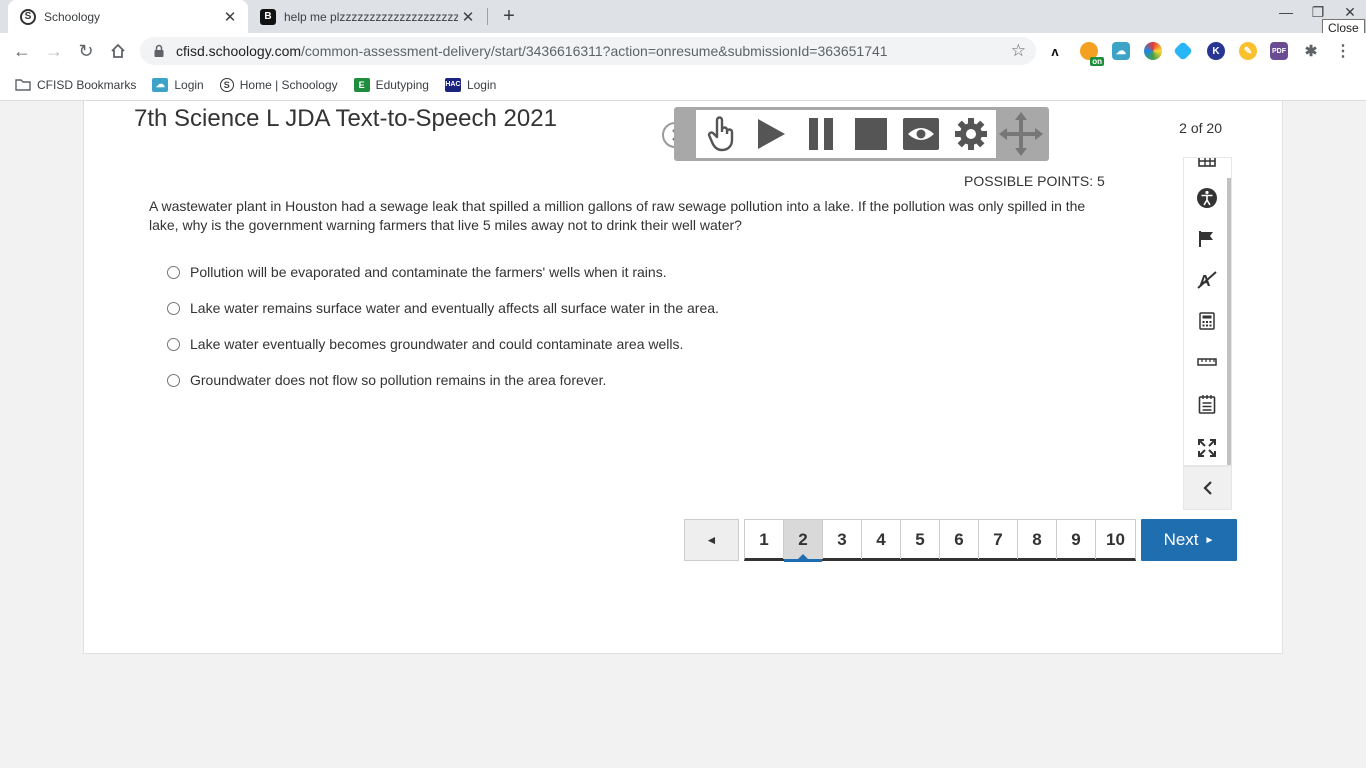 The height and width of the screenshot is (768, 1366). What do you see at coordinates (1343, 51) in the screenshot?
I see `menu-kebab-icon: ⋮` at bounding box center [1343, 51].